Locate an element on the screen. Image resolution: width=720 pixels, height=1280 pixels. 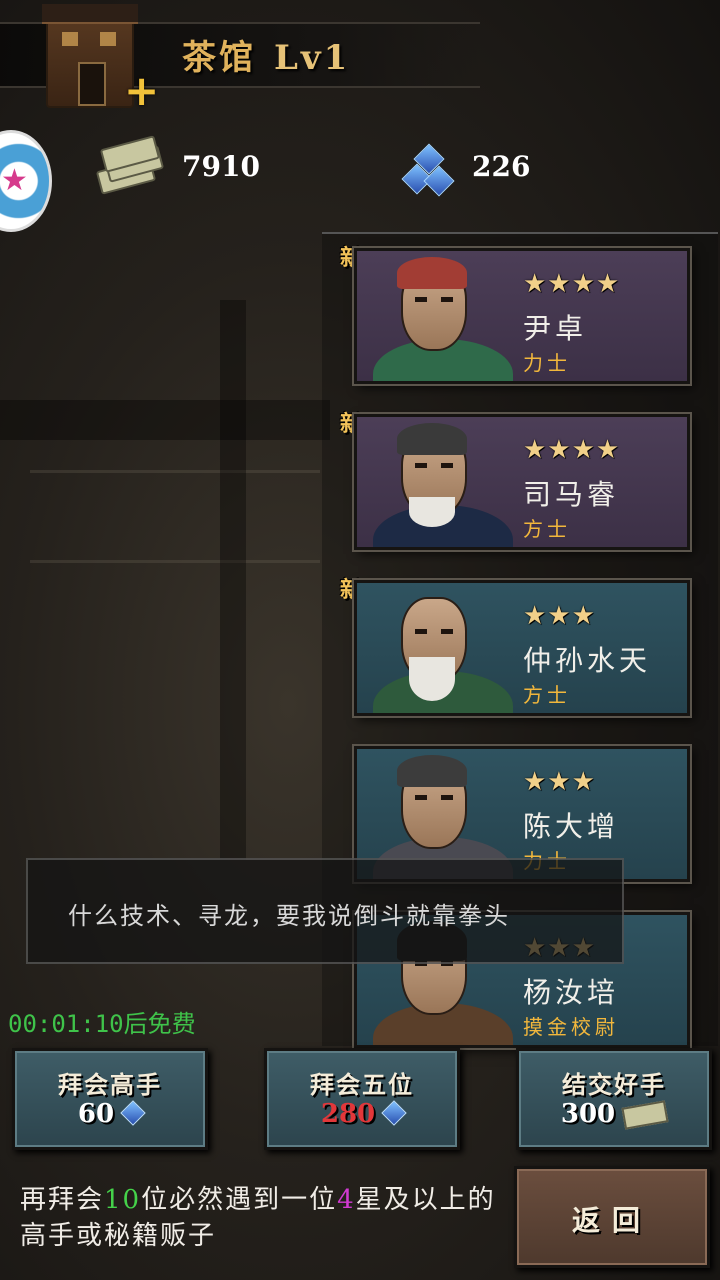
visit-master-button: 拜会高手 60 is located at coordinates (110, 1099).